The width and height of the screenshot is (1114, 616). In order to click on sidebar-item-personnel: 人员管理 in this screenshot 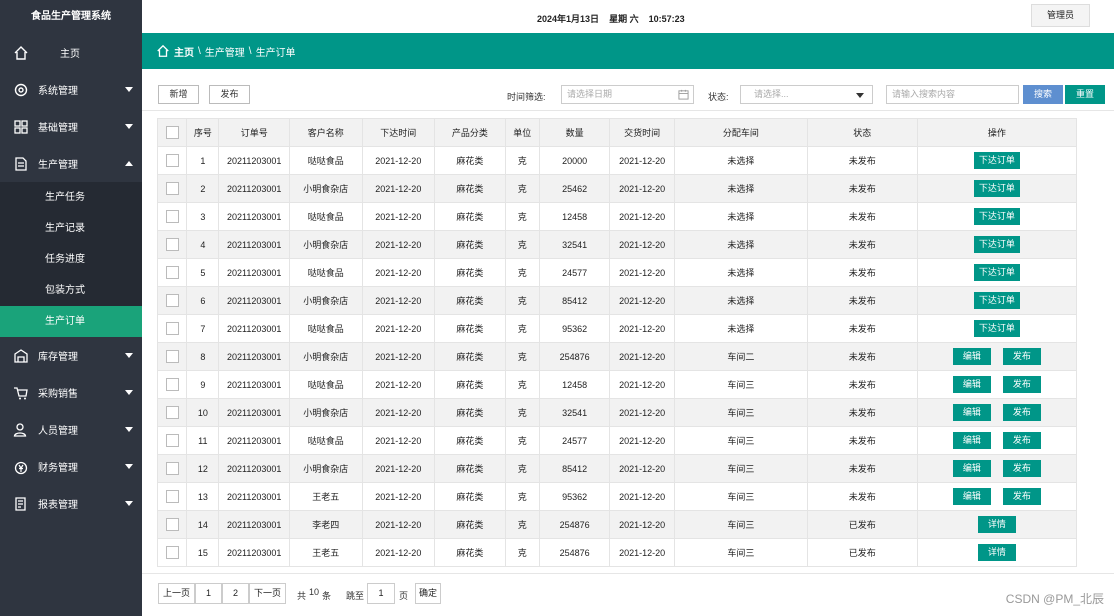, I will do `click(71, 429)`.